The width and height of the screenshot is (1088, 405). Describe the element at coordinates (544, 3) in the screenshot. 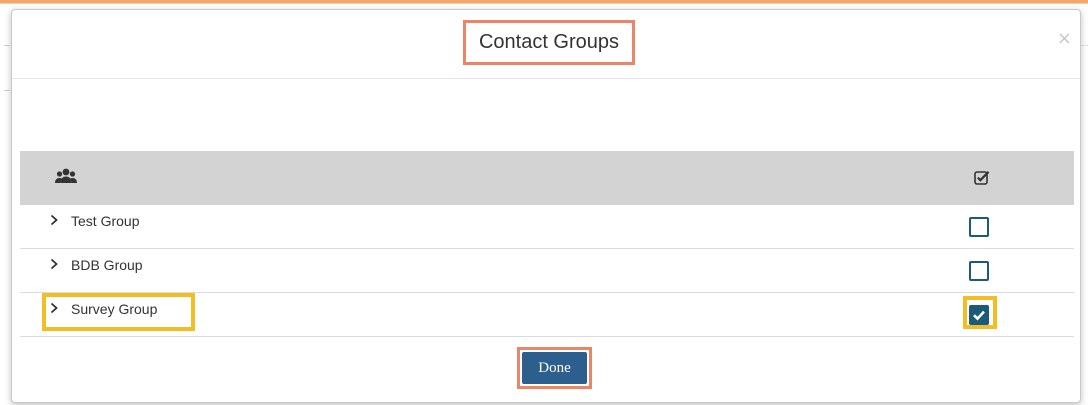

I see `top-accent-line` at that location.